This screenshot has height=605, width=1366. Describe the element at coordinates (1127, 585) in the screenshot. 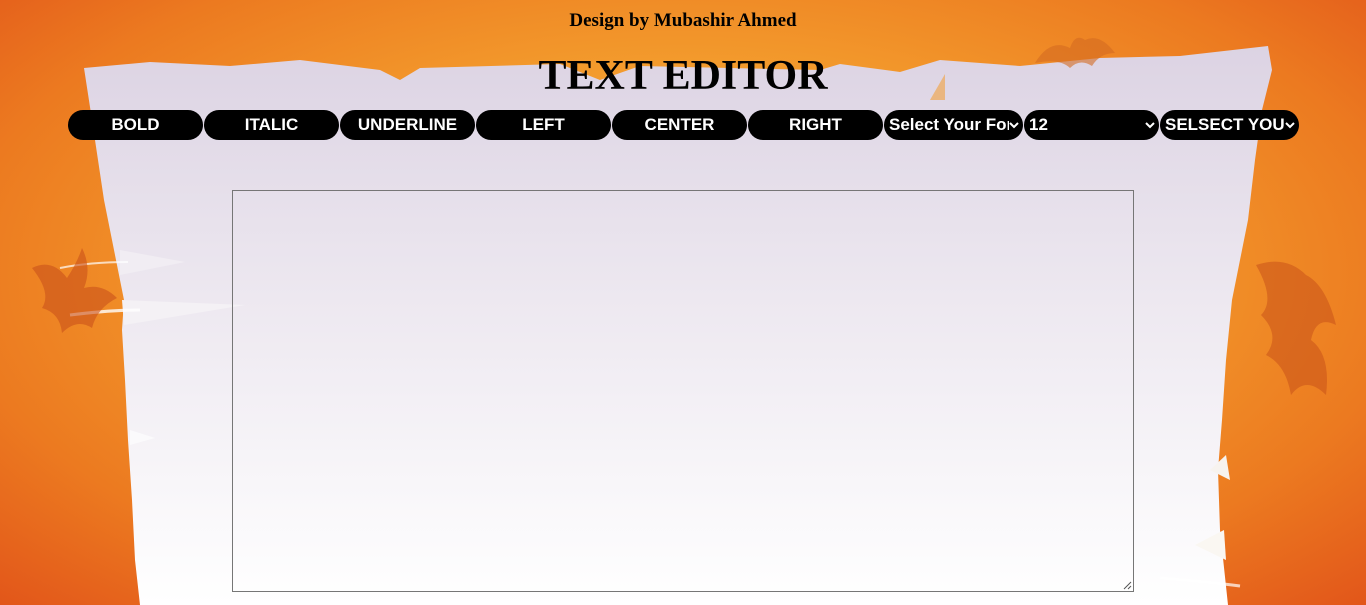

I see `resize-handle-icon` at that location.